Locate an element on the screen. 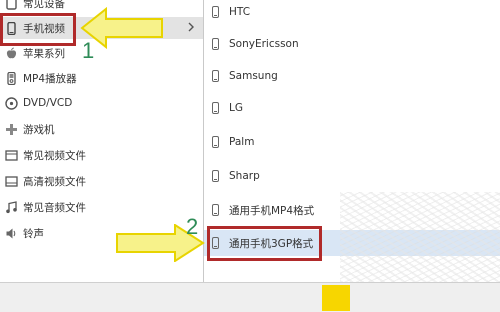 The image size is (500, 312). category-item-common-audio: 常见音频文件 is located at coordinates (101, 207).